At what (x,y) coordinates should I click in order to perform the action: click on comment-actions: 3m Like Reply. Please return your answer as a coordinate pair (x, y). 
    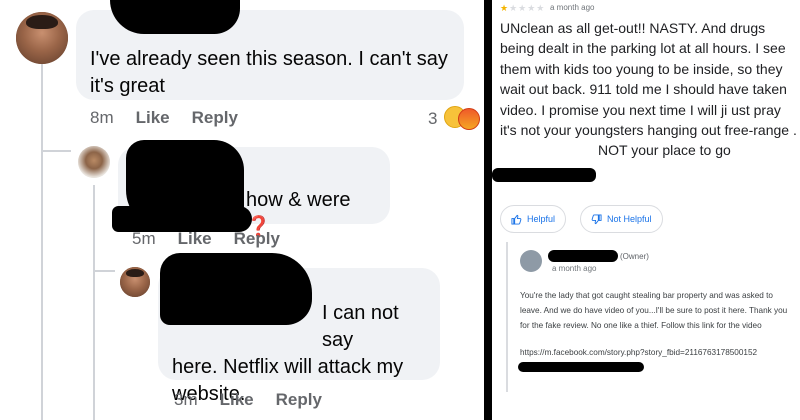
    Looking at the image, I should click on (248, 400).